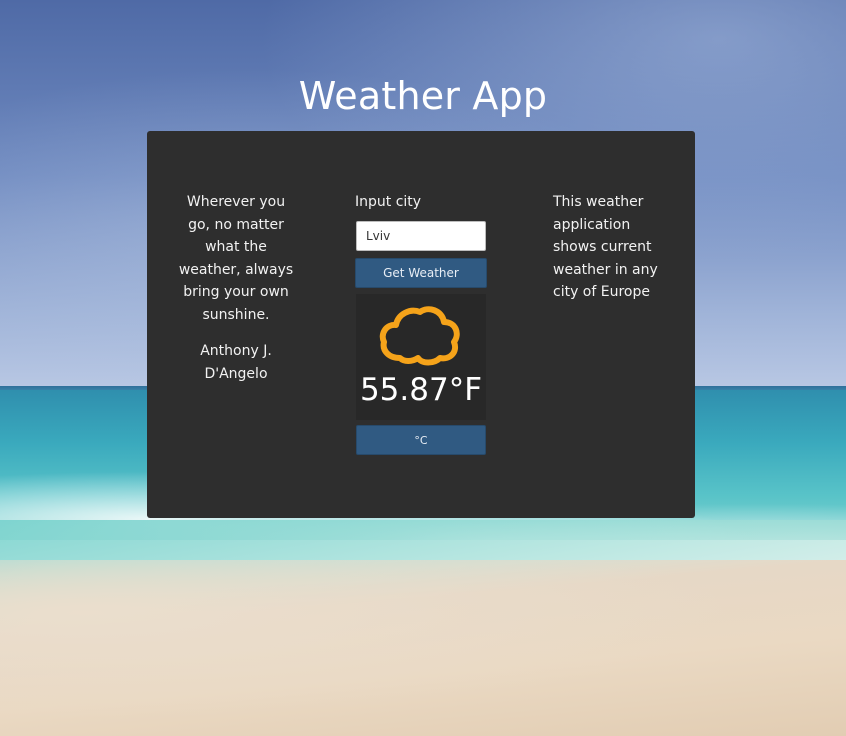  Describe the element at coordinates (421, 236) in the screenshot. I see `city-input` at that location.